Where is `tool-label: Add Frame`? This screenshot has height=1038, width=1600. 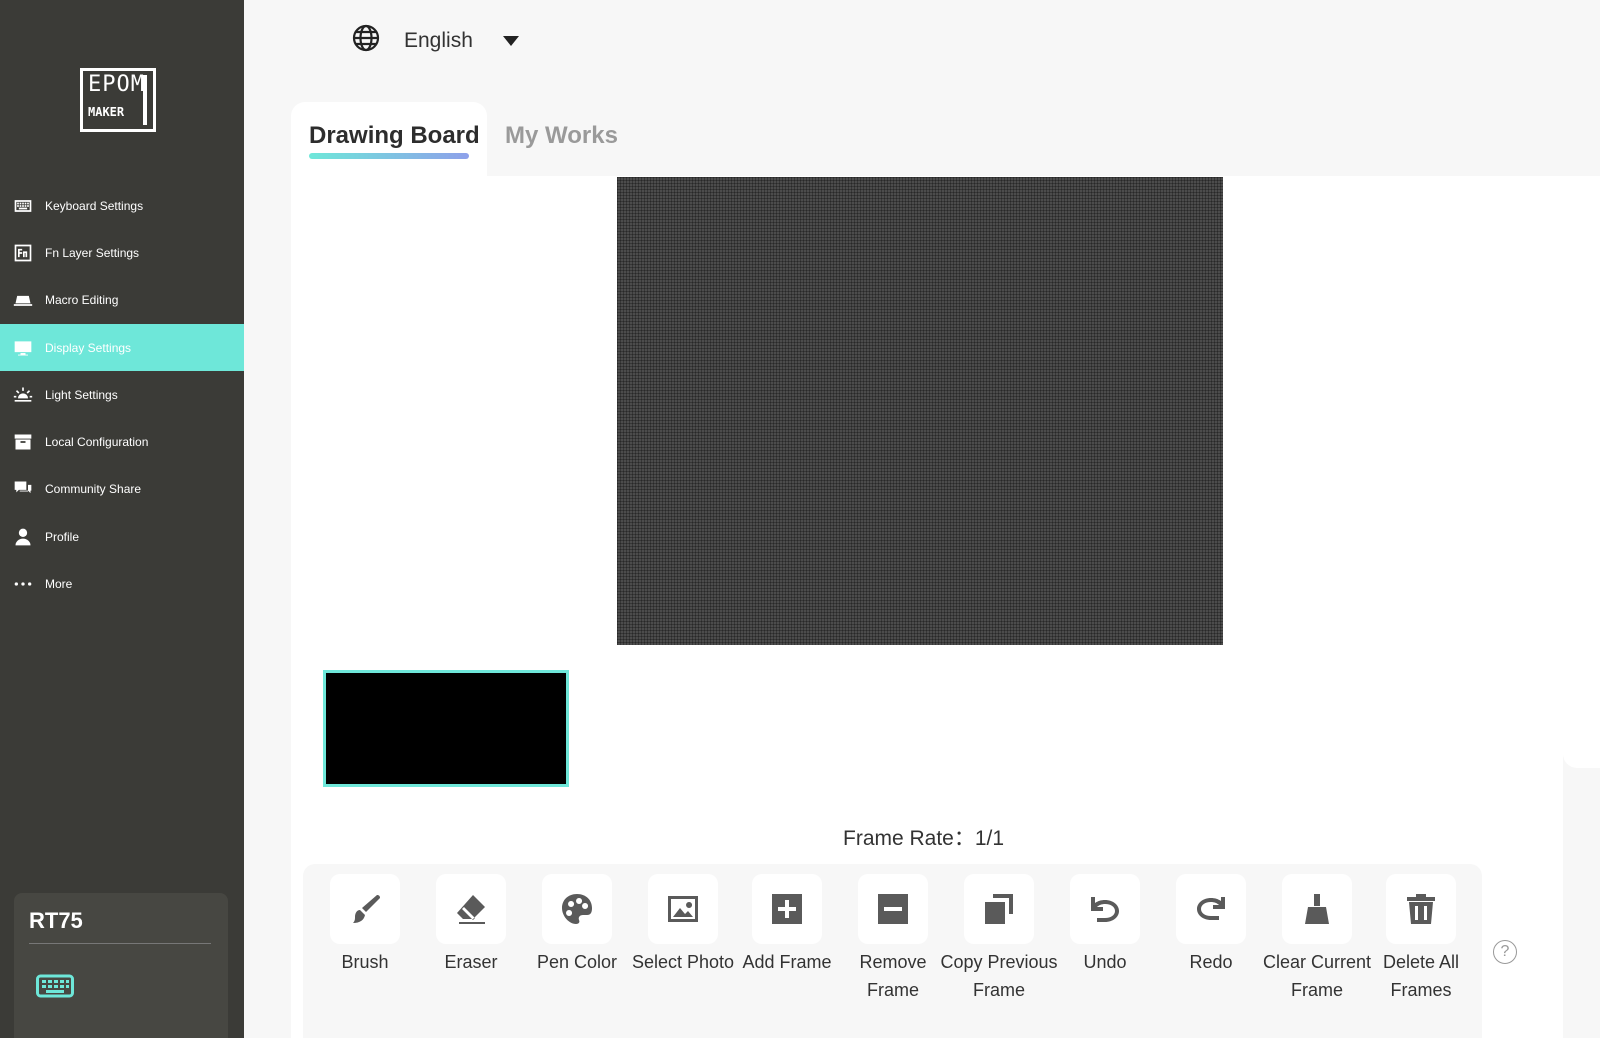
tool-label: Add Frame is located at coordinates (787, 962).